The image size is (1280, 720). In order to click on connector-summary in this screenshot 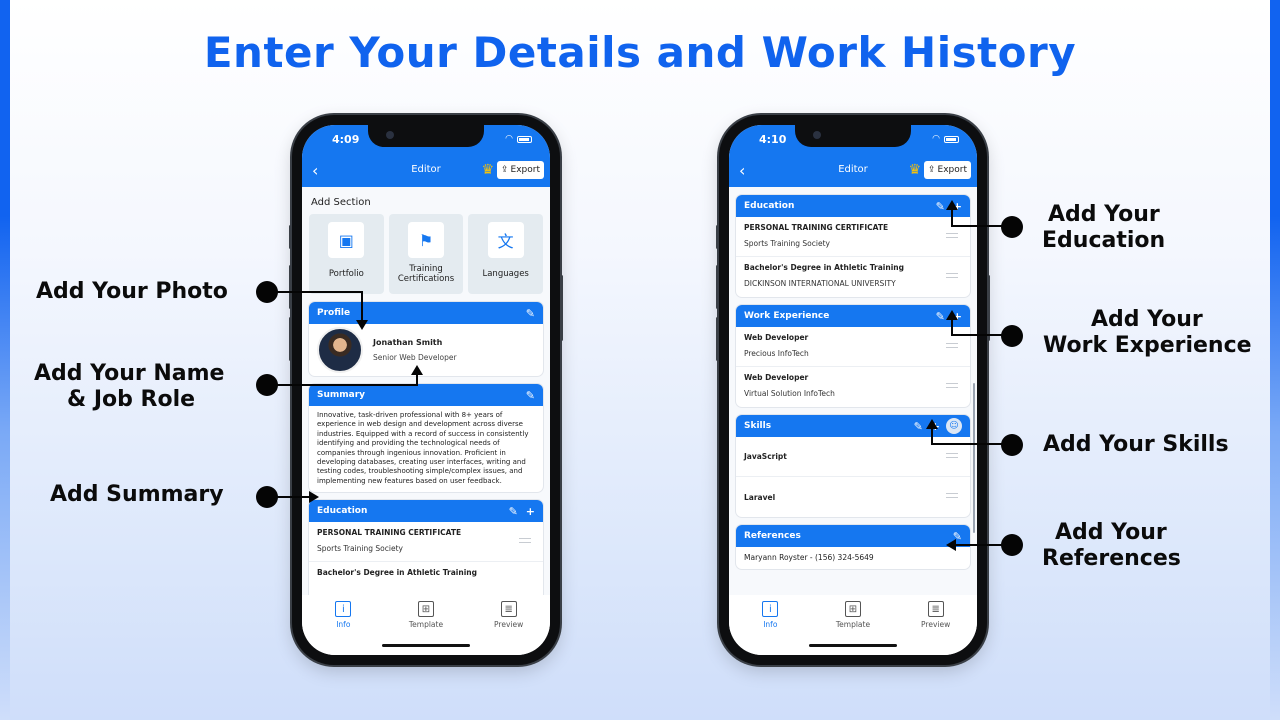, I will do `click(293, 497)`.